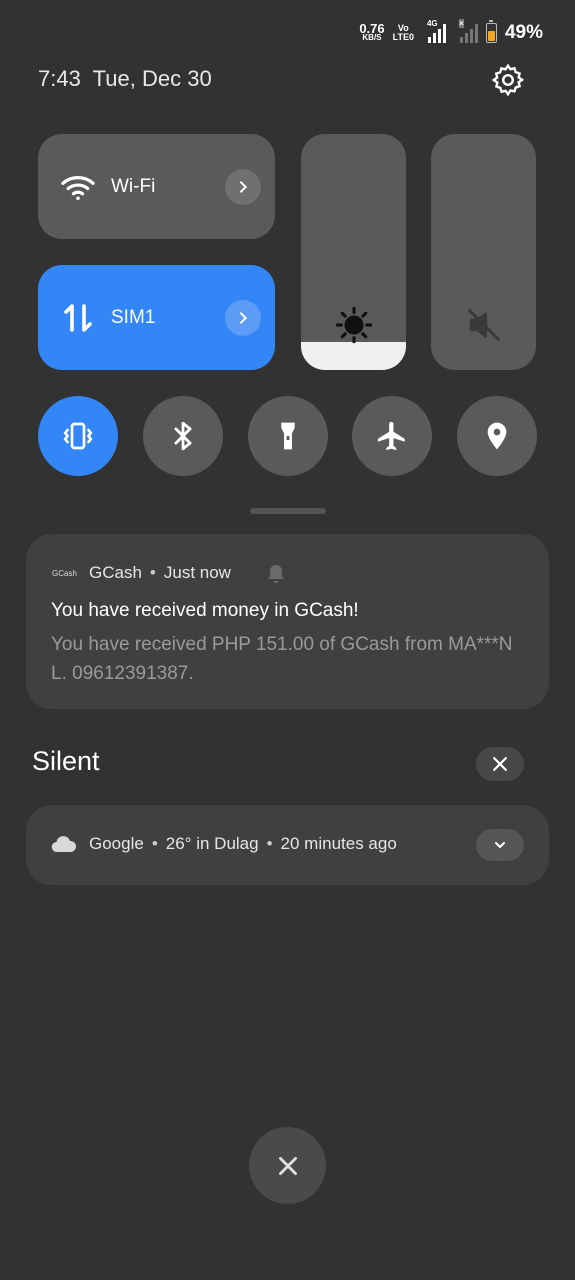  I want to click on wifi-label: Wi-Fi, so click(133, 186).